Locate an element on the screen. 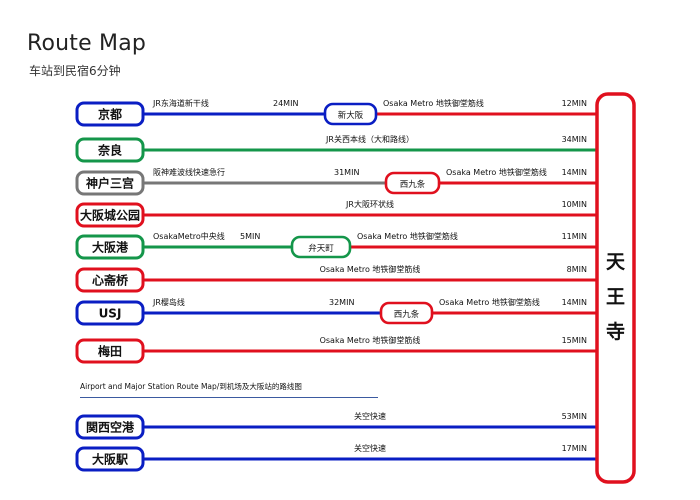 This screenshot has height=500, width=700. destination-label-char: 天 is located at coordinates (616, 262).